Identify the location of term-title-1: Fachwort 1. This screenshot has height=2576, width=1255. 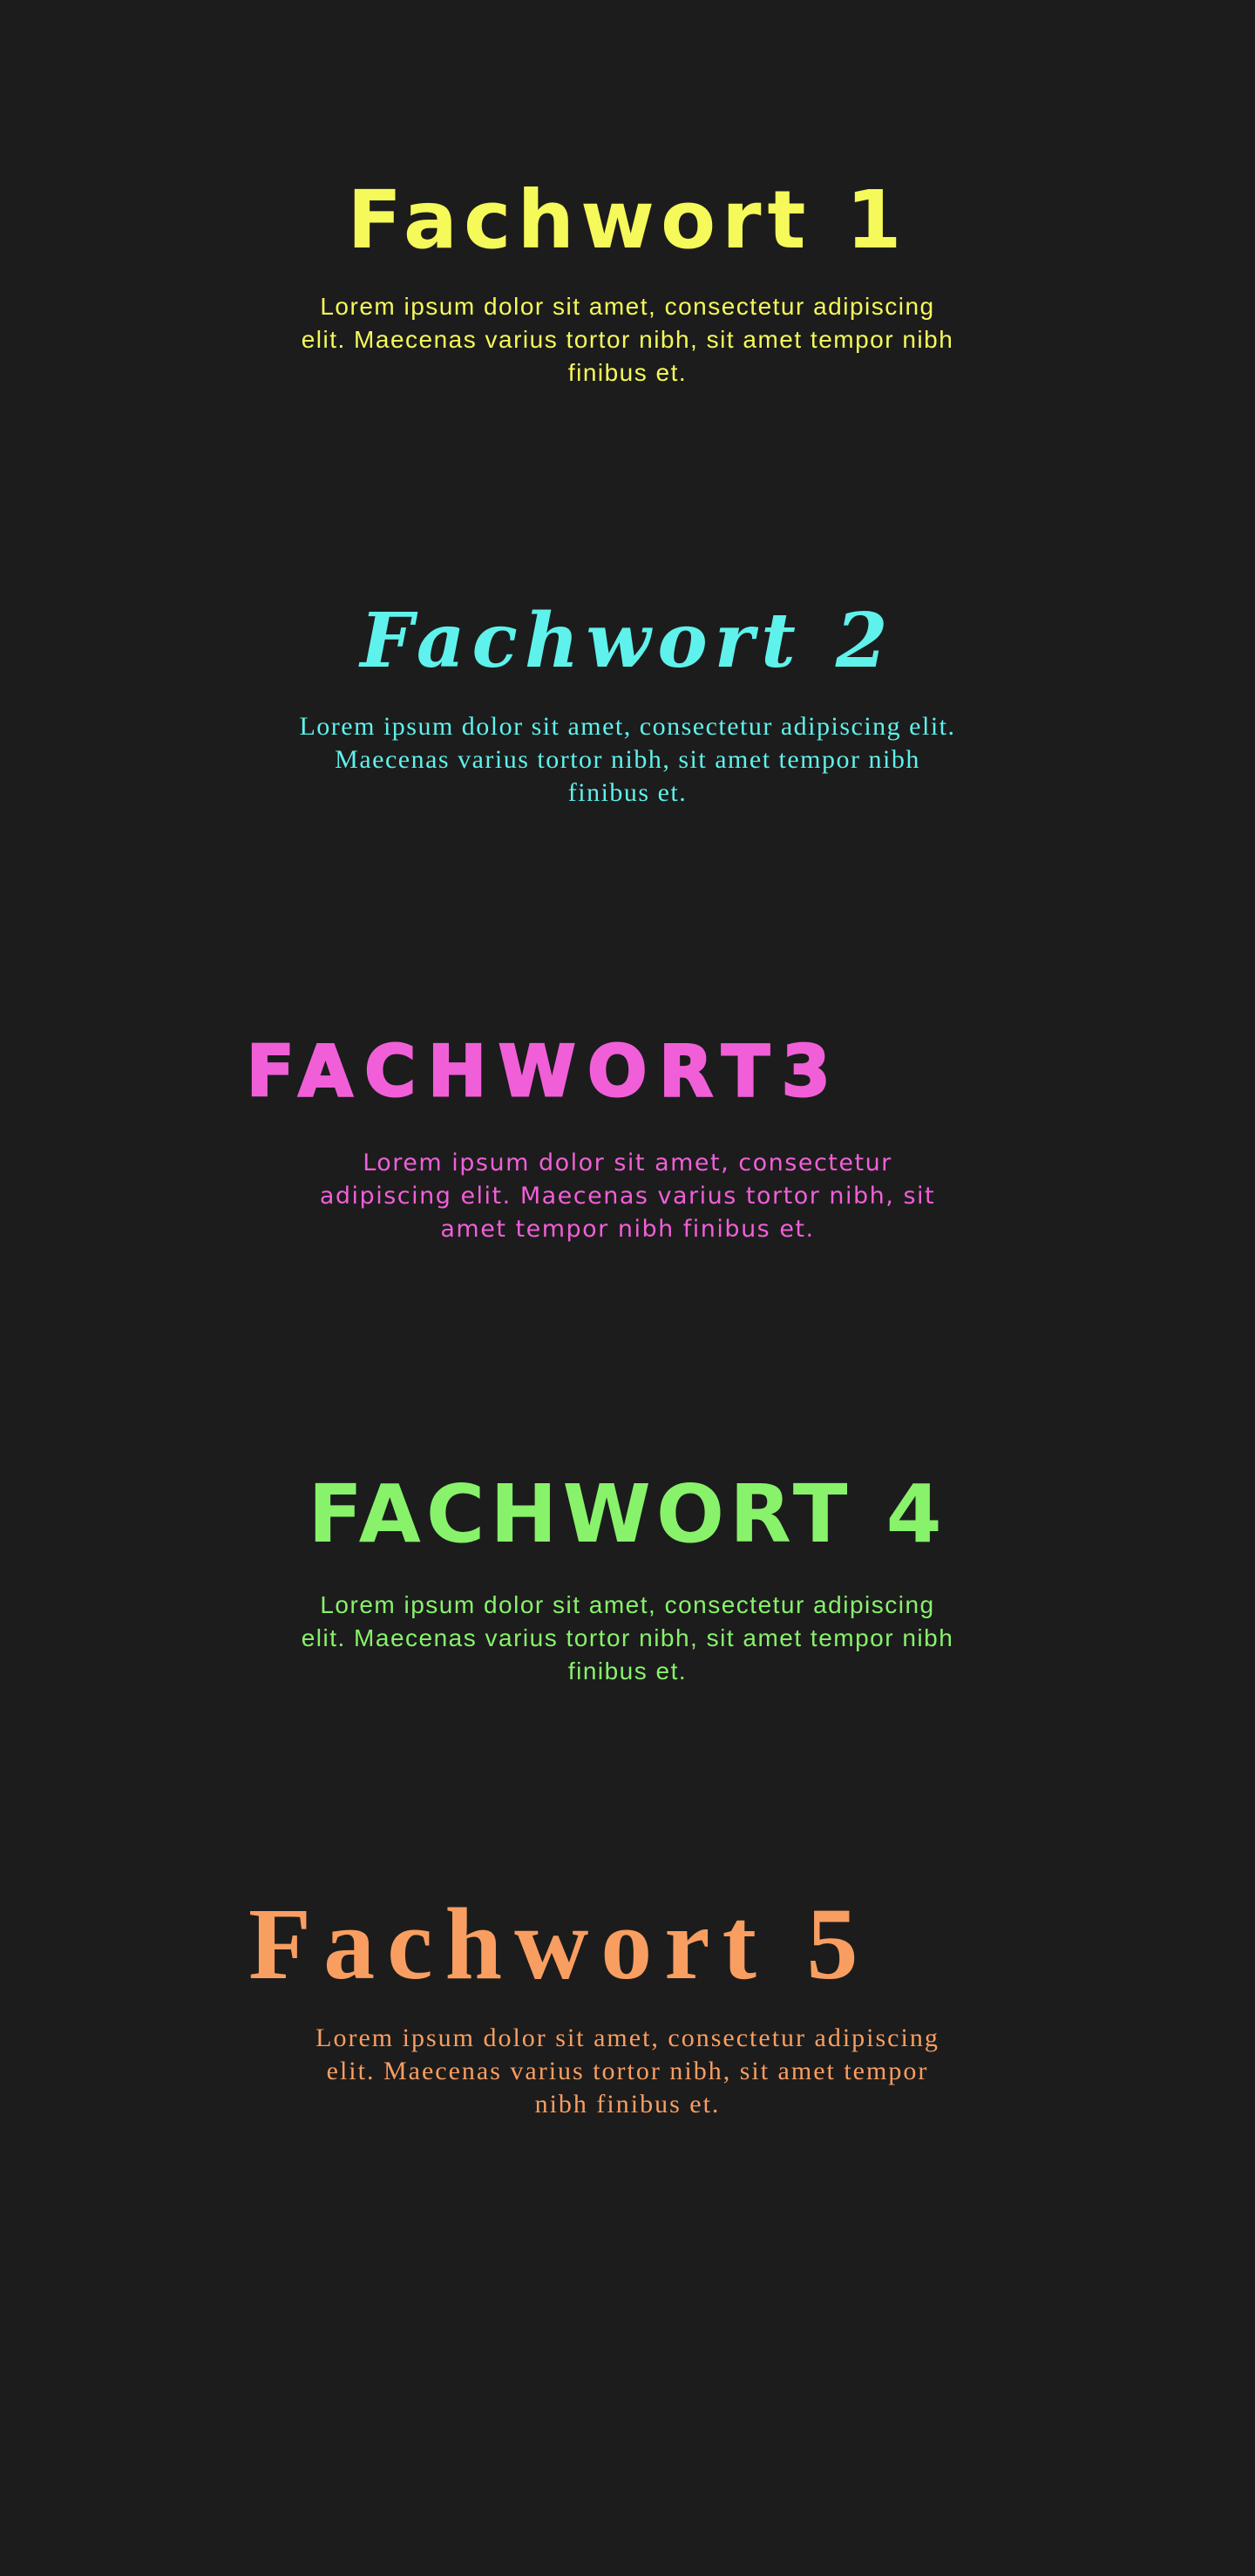
(628, 220).